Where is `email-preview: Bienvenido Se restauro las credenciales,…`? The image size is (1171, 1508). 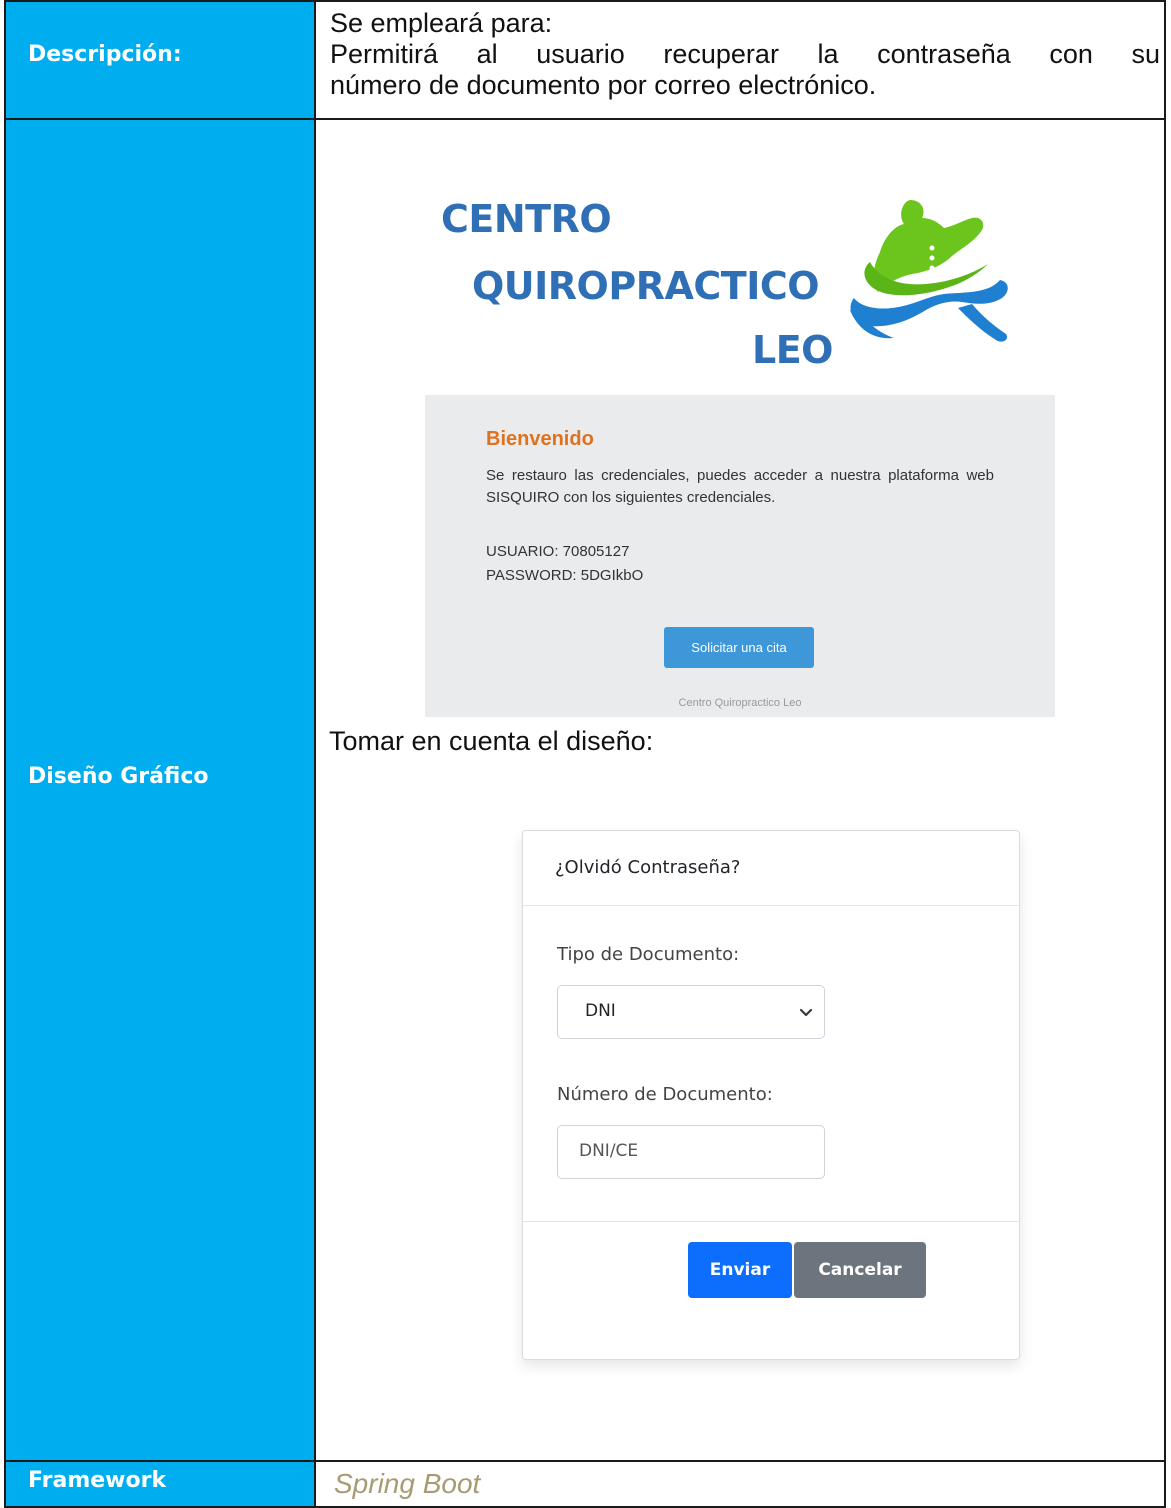
email-preview: Bienvenido Se restauro las credenciales,… is located at coordinates (740, 556).